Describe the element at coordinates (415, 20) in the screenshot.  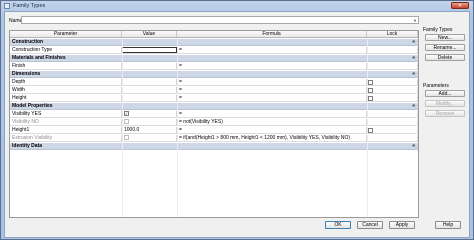
I see `chevron-down-icon: ▼` at that location.